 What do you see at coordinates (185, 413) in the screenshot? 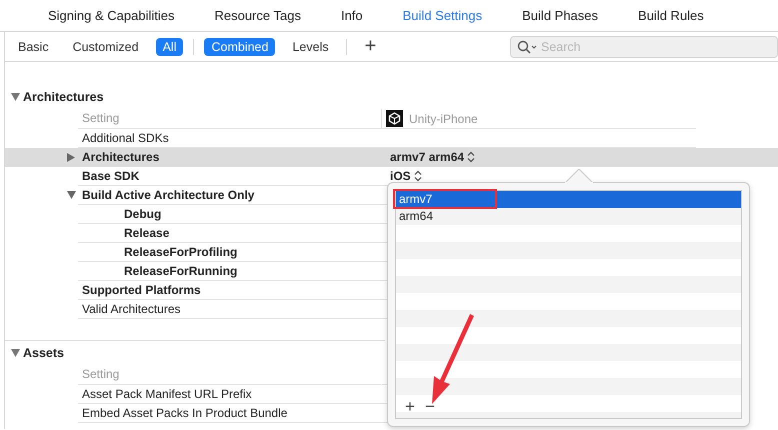
I see `setting-name: Embed Asset Packs In Product Bundle` at bounding box center [185, 413].